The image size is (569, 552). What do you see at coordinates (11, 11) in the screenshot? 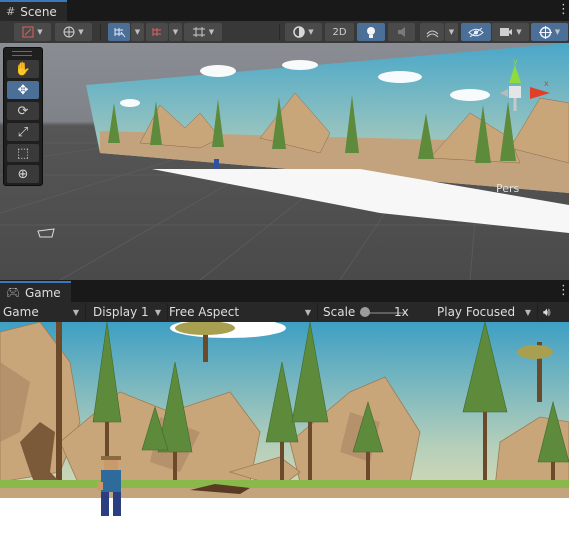
I see `grid-icon: #` at bounding box center [11, 11].